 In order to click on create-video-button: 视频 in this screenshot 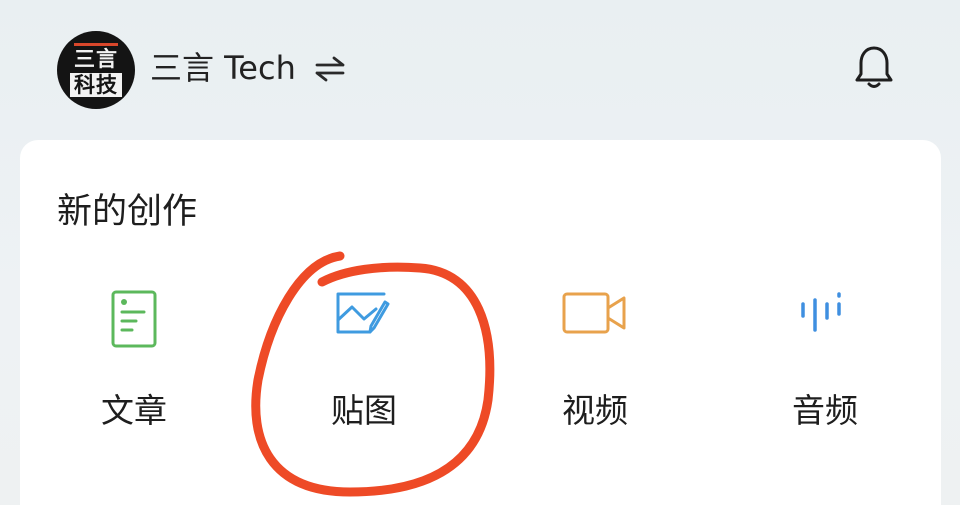, I will do `click(595, 365)`.